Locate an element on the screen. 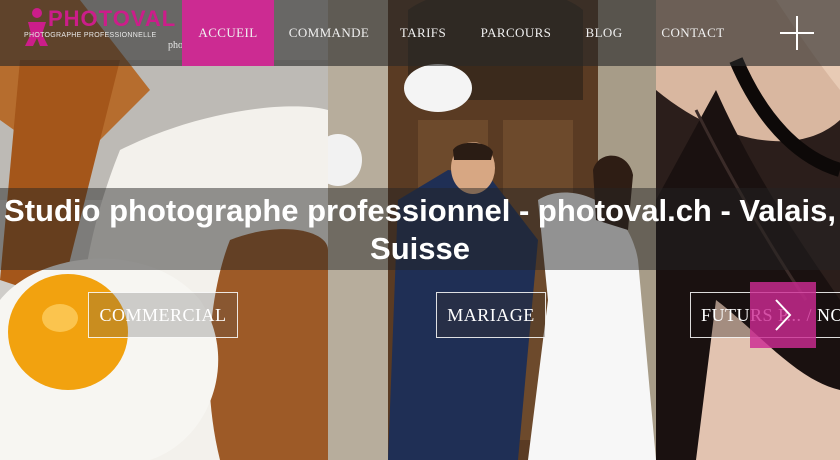 The width and height of the screenshot is (840, 460). category-label: MARIAGE is located at coordinates (491, 314).